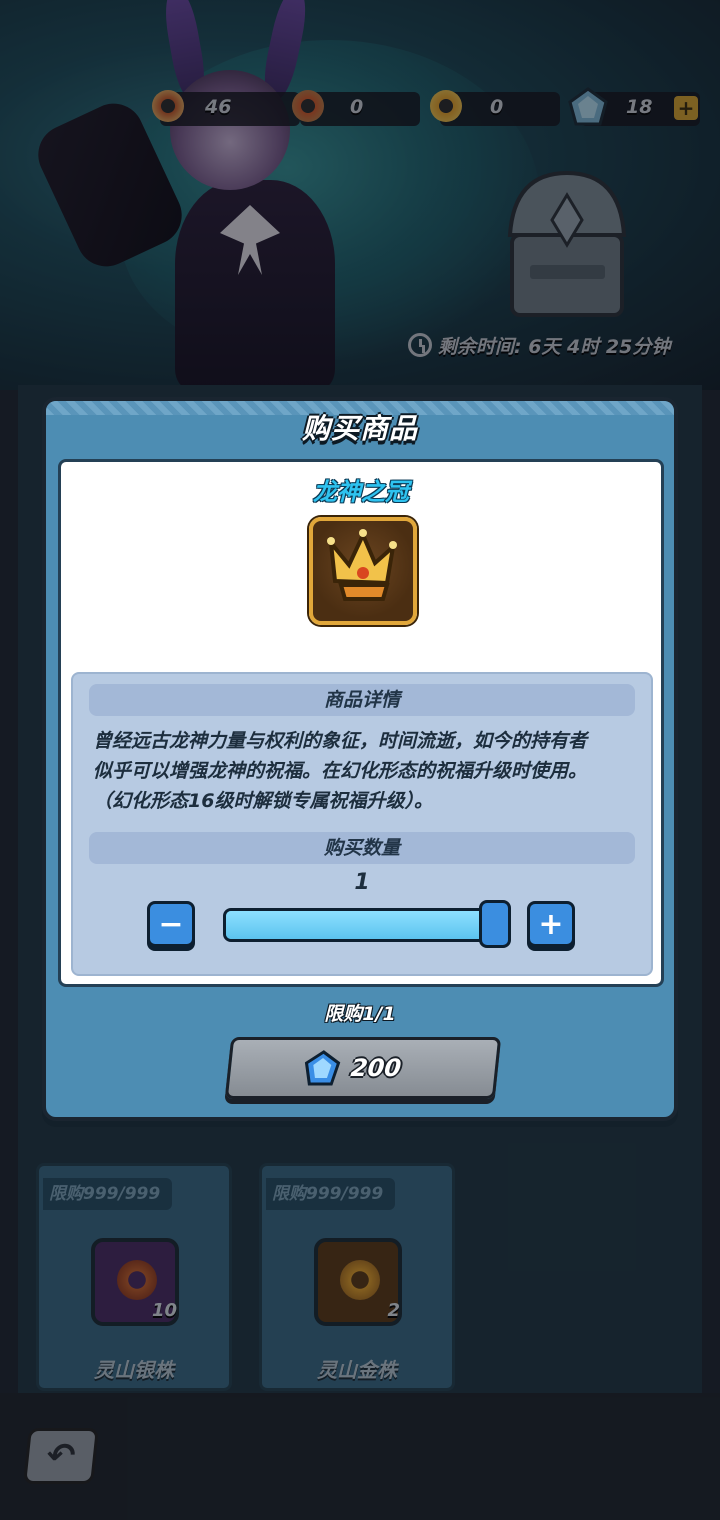 The width and height of the screenshot is (720, 1520). Describe the element at coordinates (263, 801) in the screenshot. I see `description-line: （幻化形态16级时解锁专属祝福升级）。` at that location.